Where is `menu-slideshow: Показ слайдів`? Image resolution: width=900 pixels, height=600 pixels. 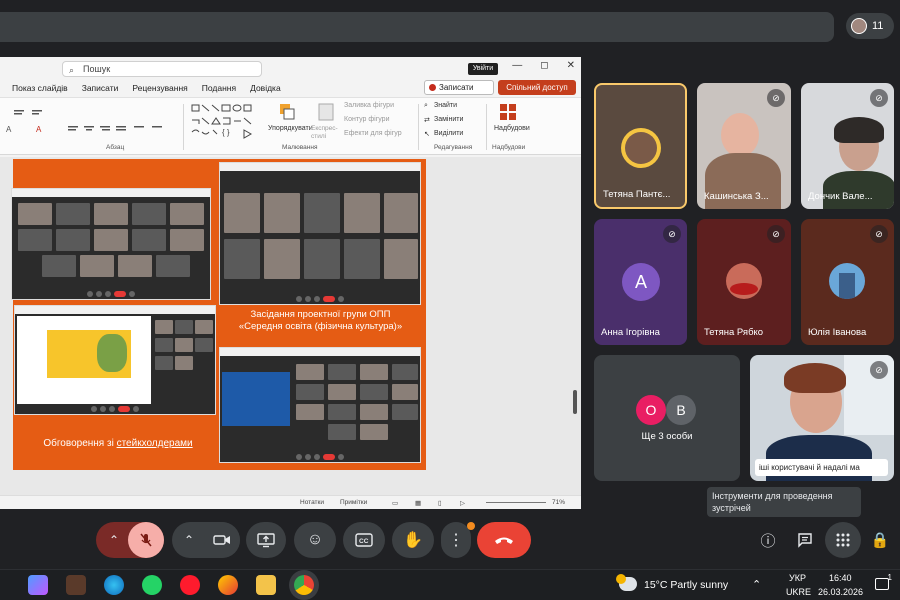 menu-slideshow: Показ слайдів is located at coordinates (40, 88).